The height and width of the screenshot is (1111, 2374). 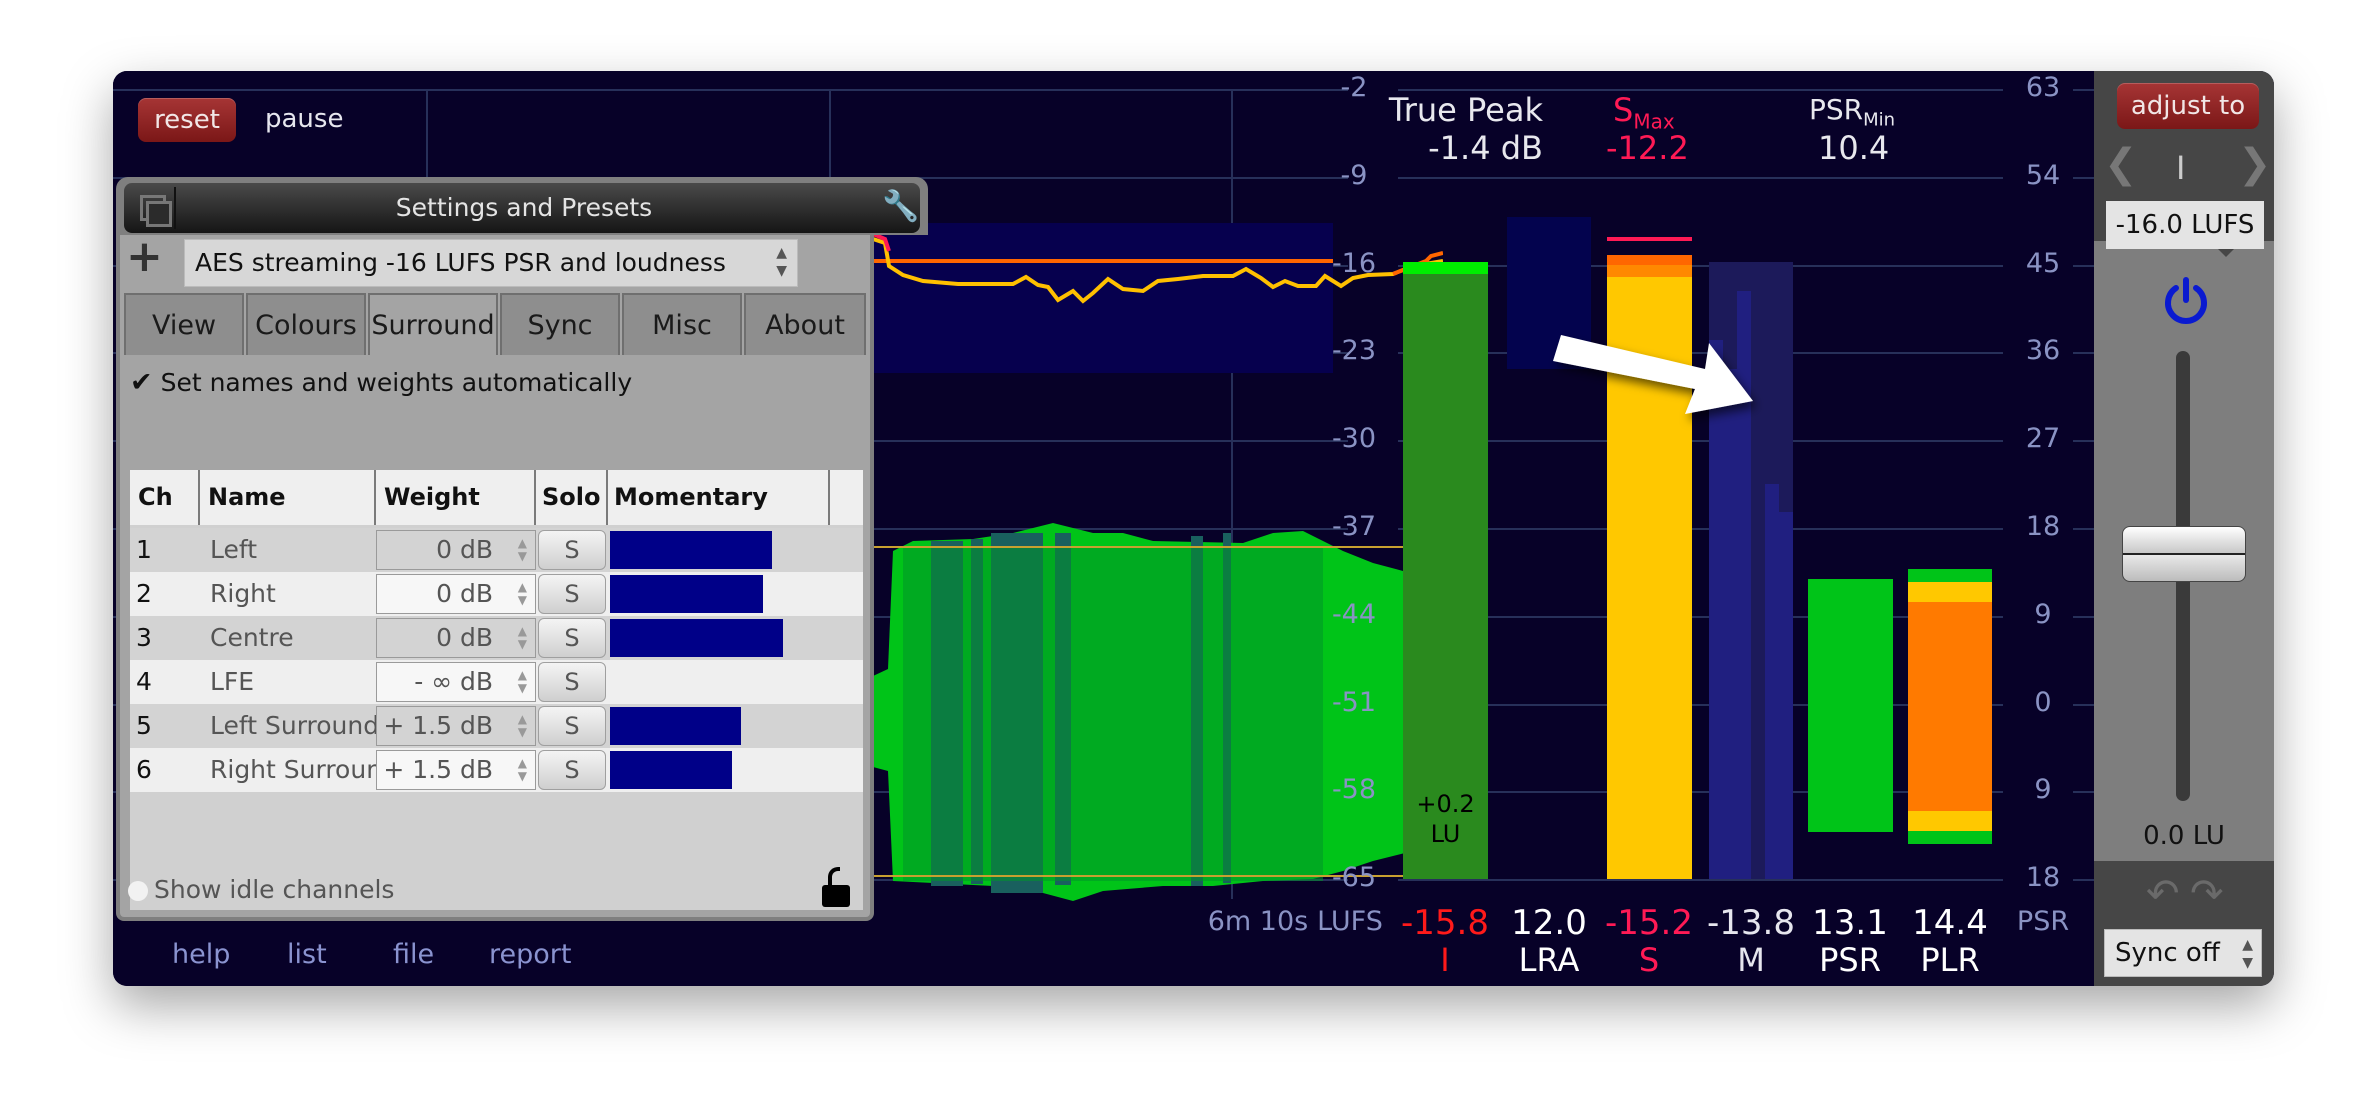 What do you see at coordinates (433, 324) in the screenshot?
I see `tab-surround: Surround` at bounding box center [433, 324].